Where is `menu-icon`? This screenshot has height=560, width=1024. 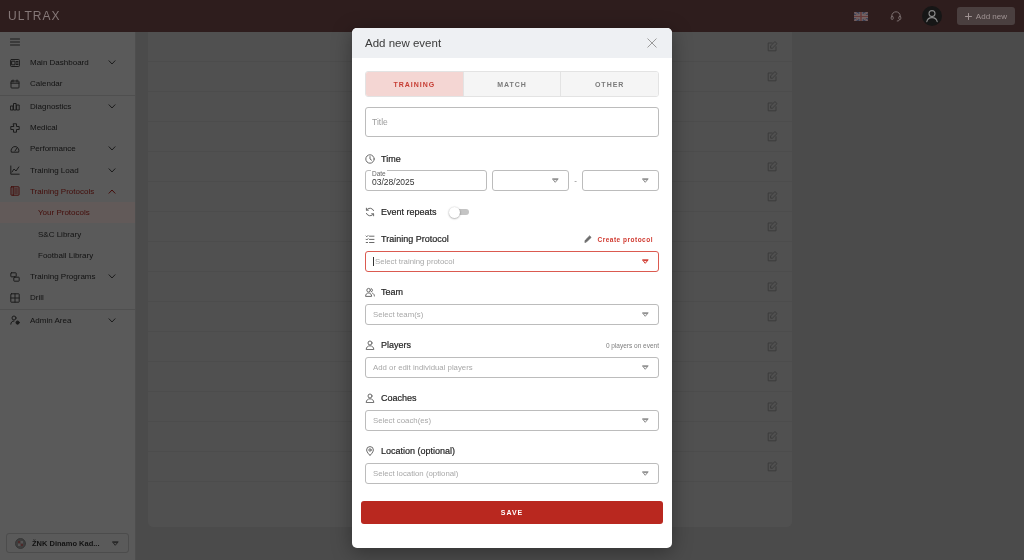
menu-icon is located at coordinates (15, 42).